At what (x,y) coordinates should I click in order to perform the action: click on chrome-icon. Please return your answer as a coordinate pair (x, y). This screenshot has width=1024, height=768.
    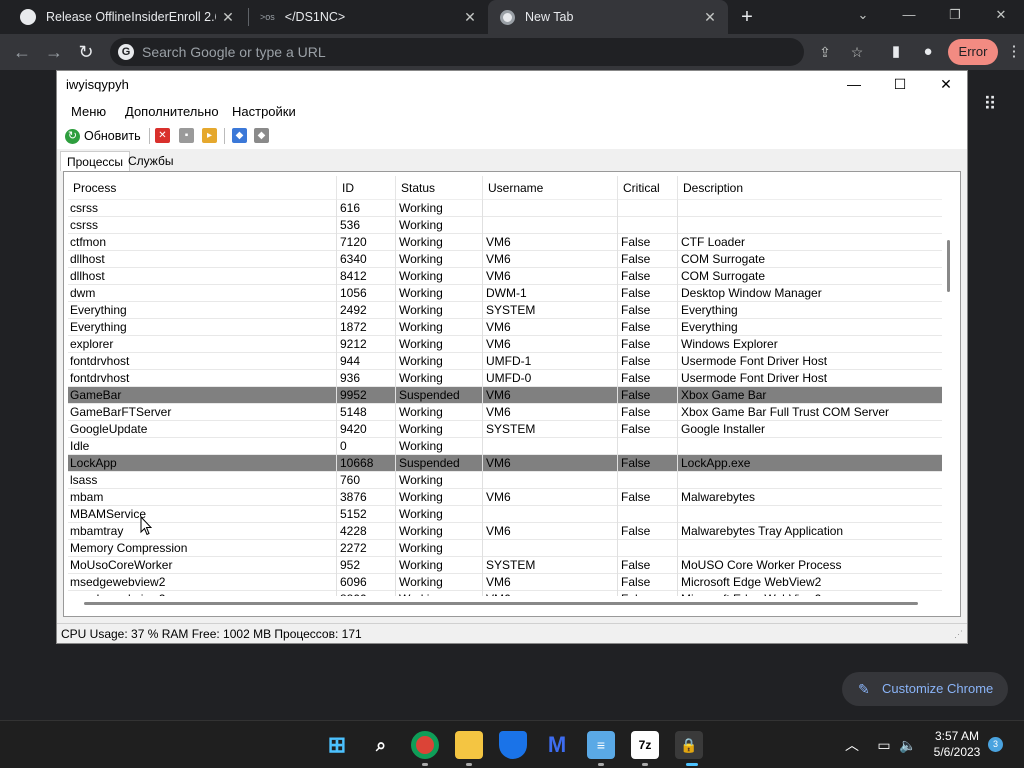
    Looking at the image, I should click on (425, 745).